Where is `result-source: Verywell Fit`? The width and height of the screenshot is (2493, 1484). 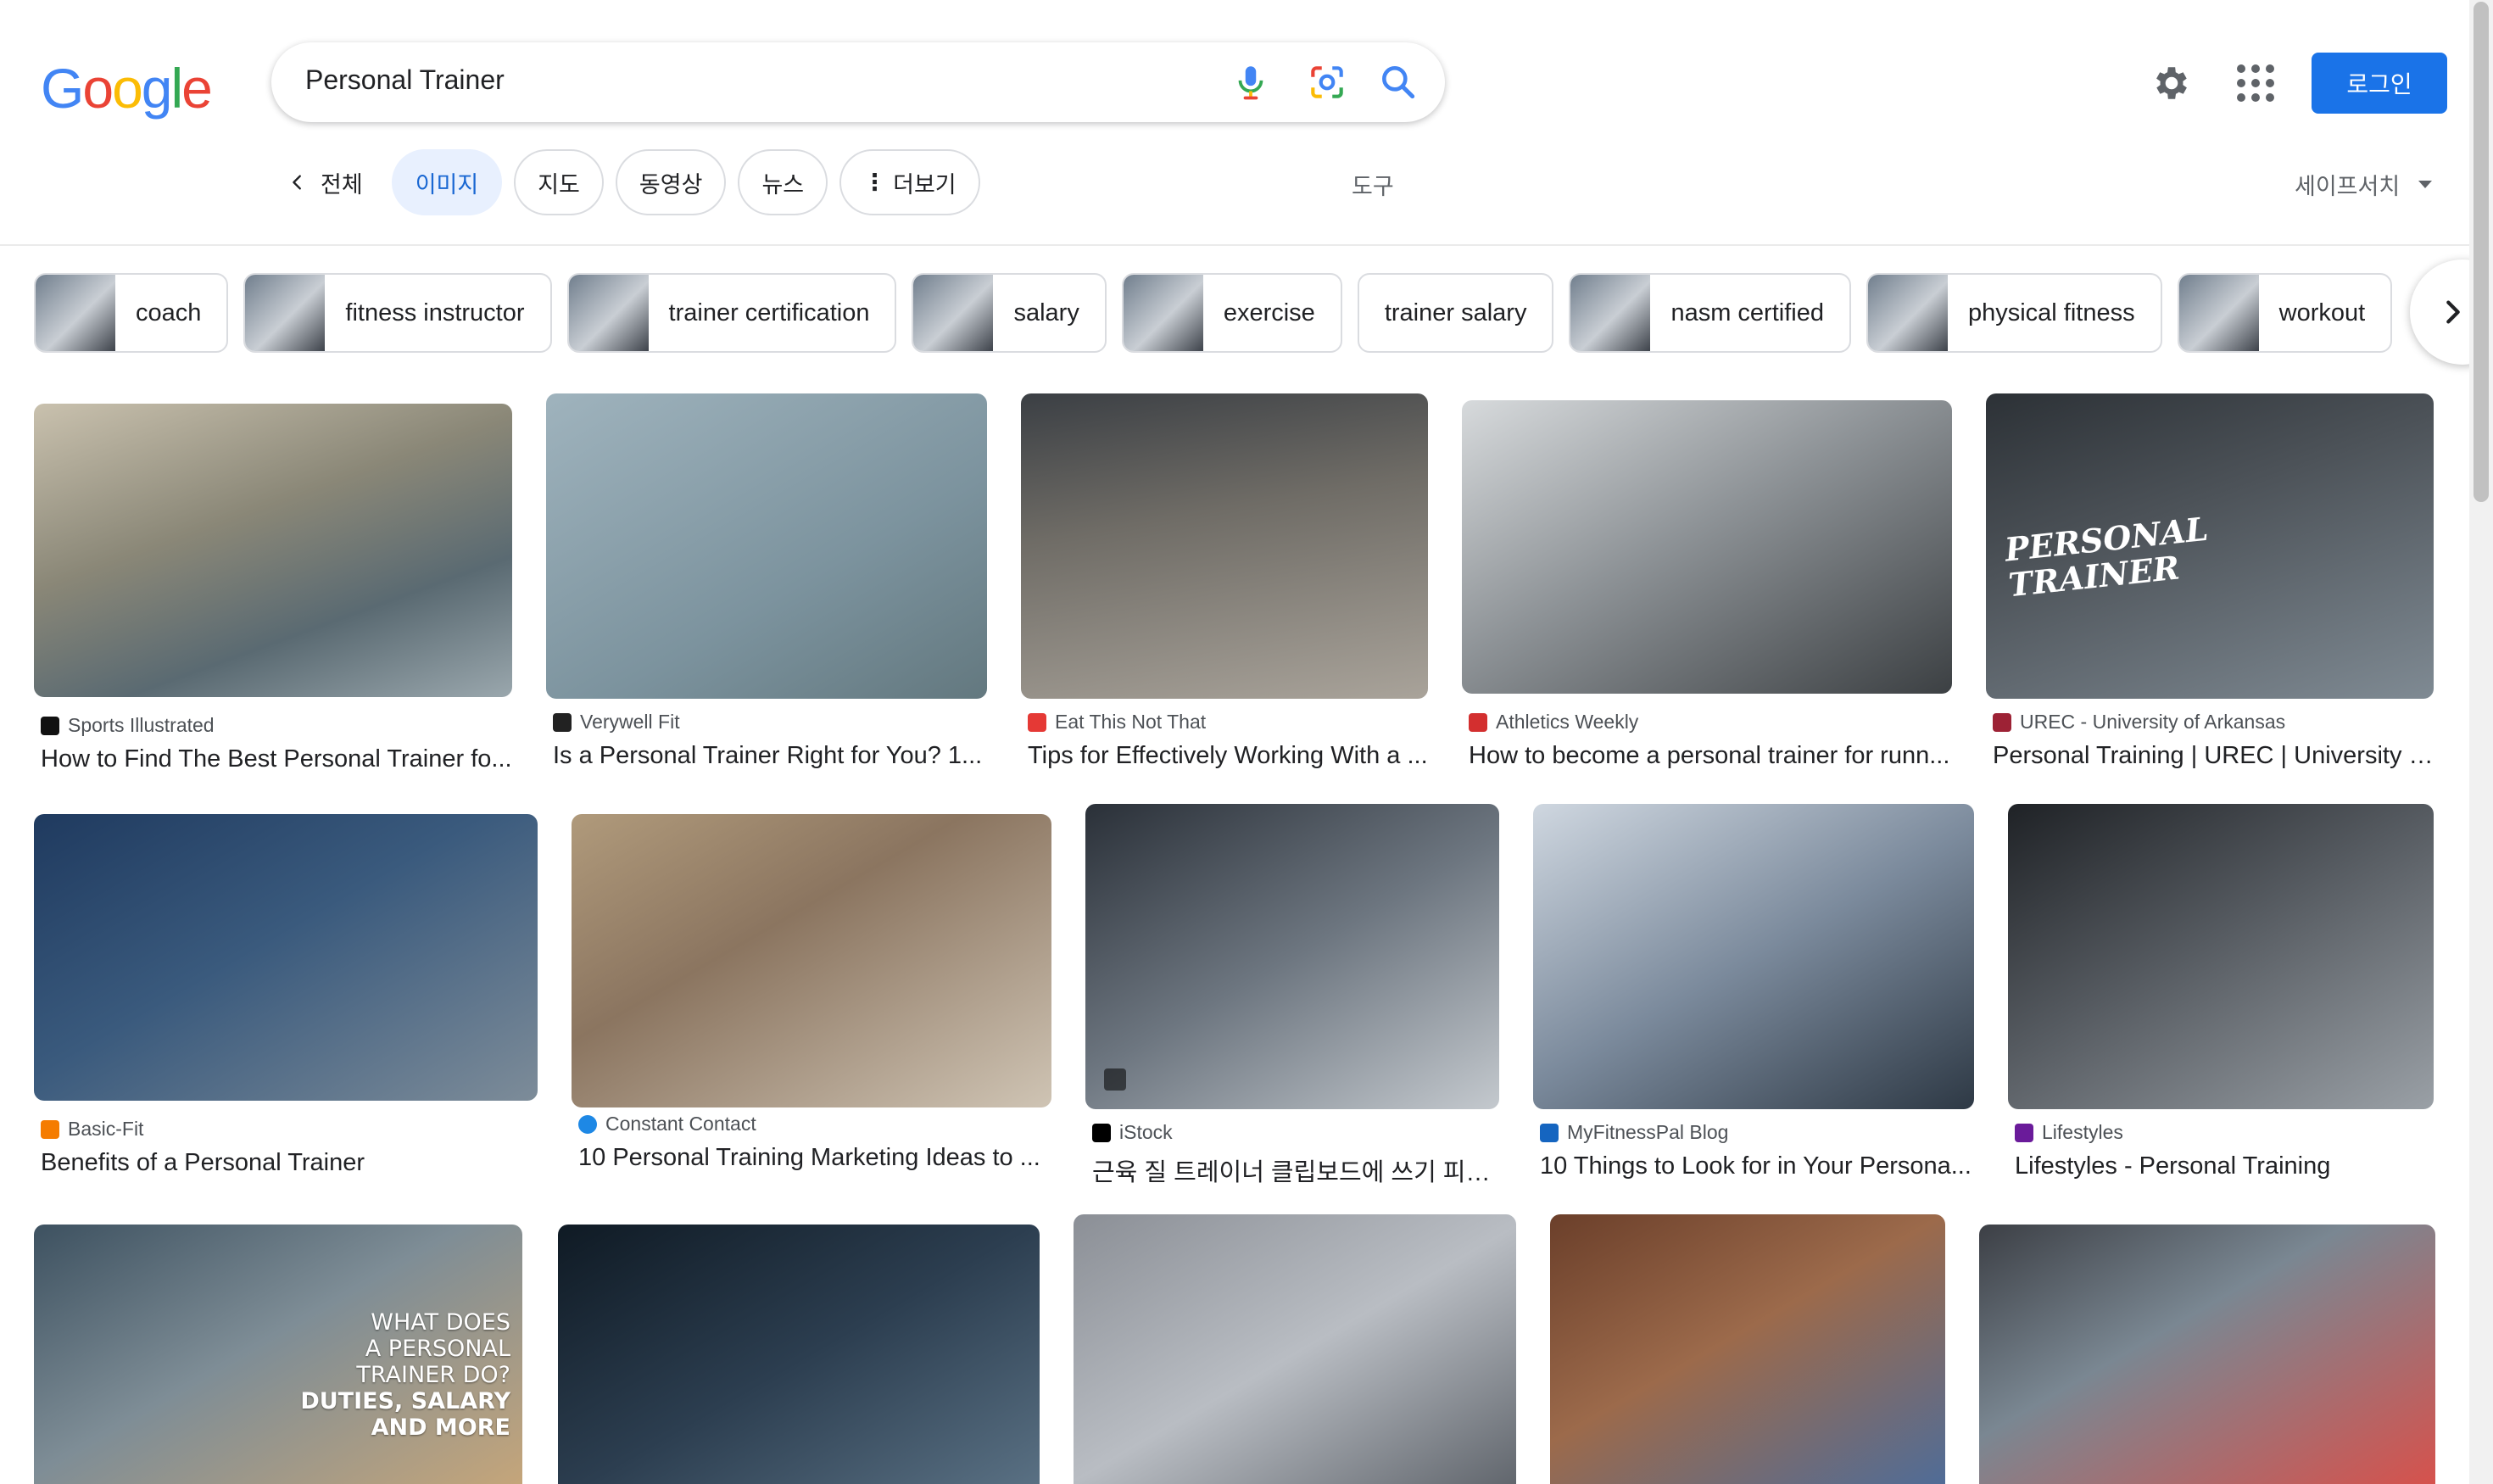 result-source: Verywell Fit is located at coordinates (630, 722).